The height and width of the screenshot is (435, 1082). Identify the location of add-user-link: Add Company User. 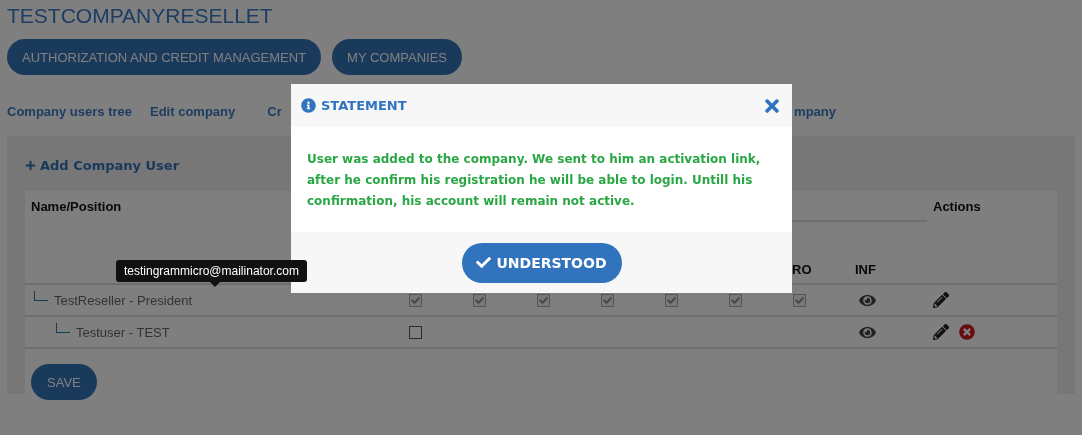
(102, 165).